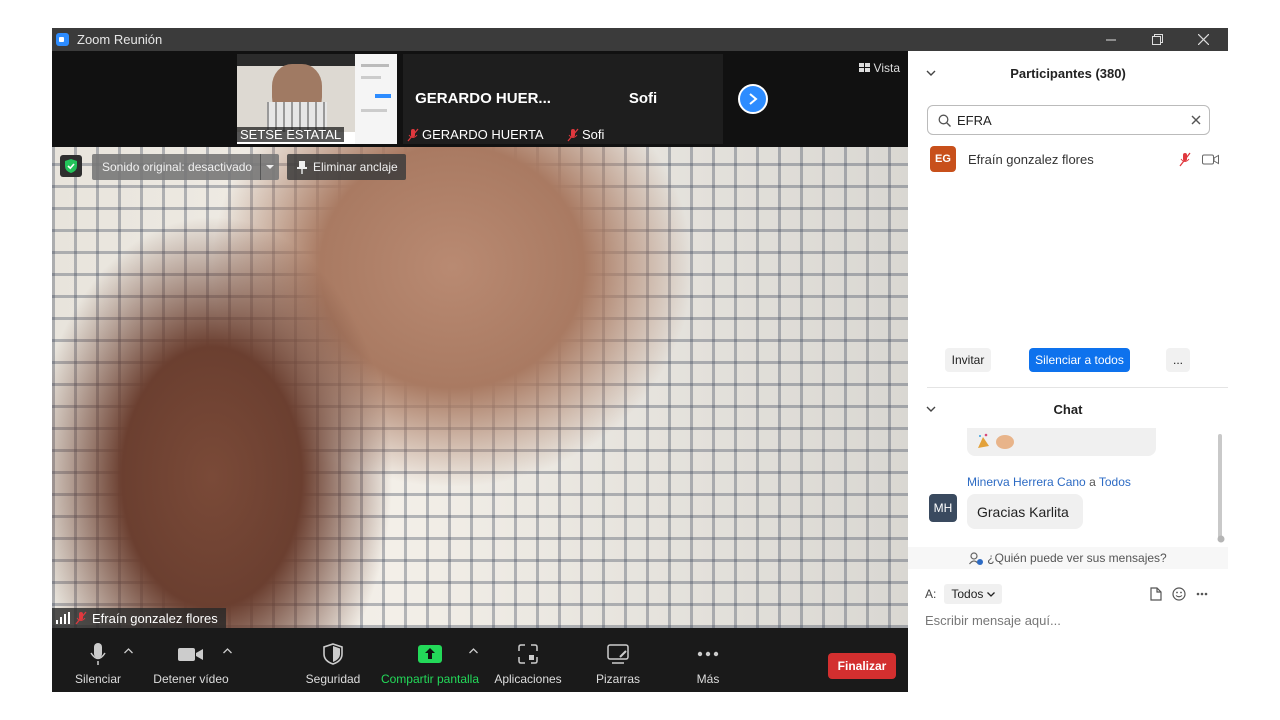 Image resolution: width=1280 pixels, height=720 pixels. What do you see at coordinates (931, 73) in the screenshot?
I see `collapse-participants-button` at bounding box center [931, 73].